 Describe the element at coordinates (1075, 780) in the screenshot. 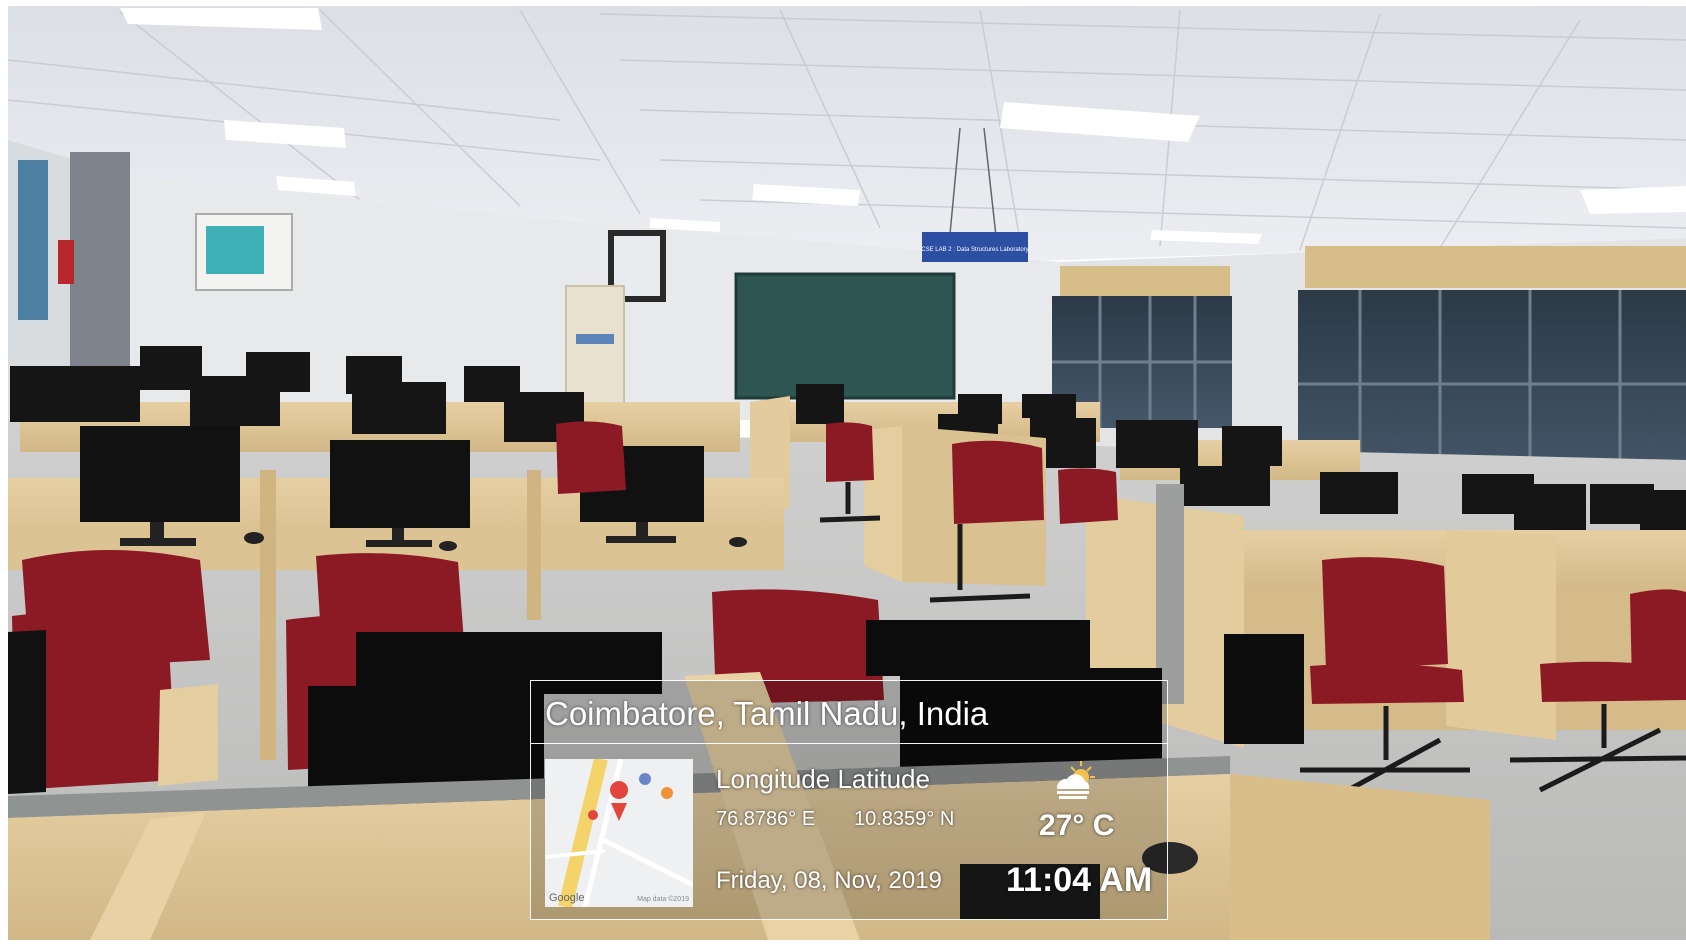

I see `partly-cloudy-icon` at that location.